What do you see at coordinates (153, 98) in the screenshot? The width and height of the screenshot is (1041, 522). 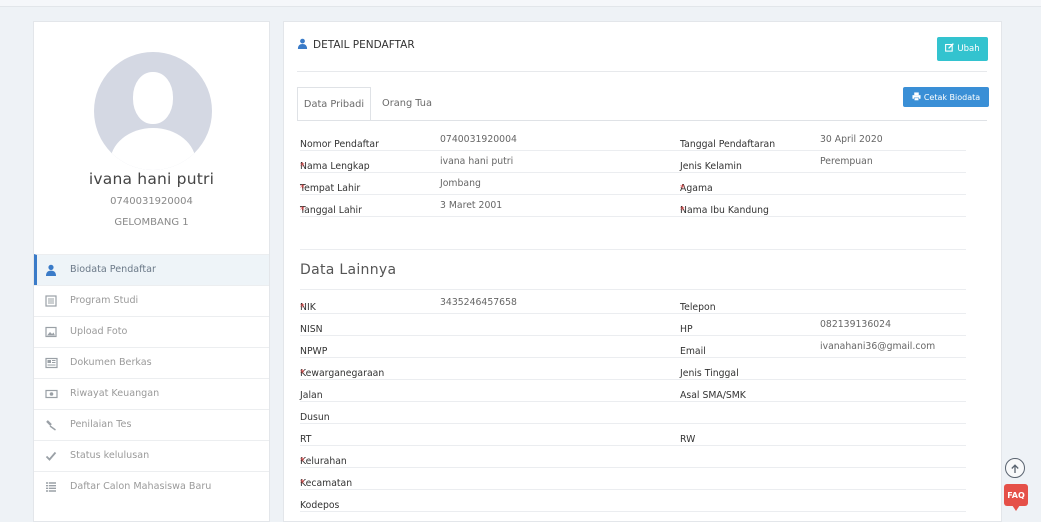 I see `avatar-head-shape` at bounding box center [153, 98].